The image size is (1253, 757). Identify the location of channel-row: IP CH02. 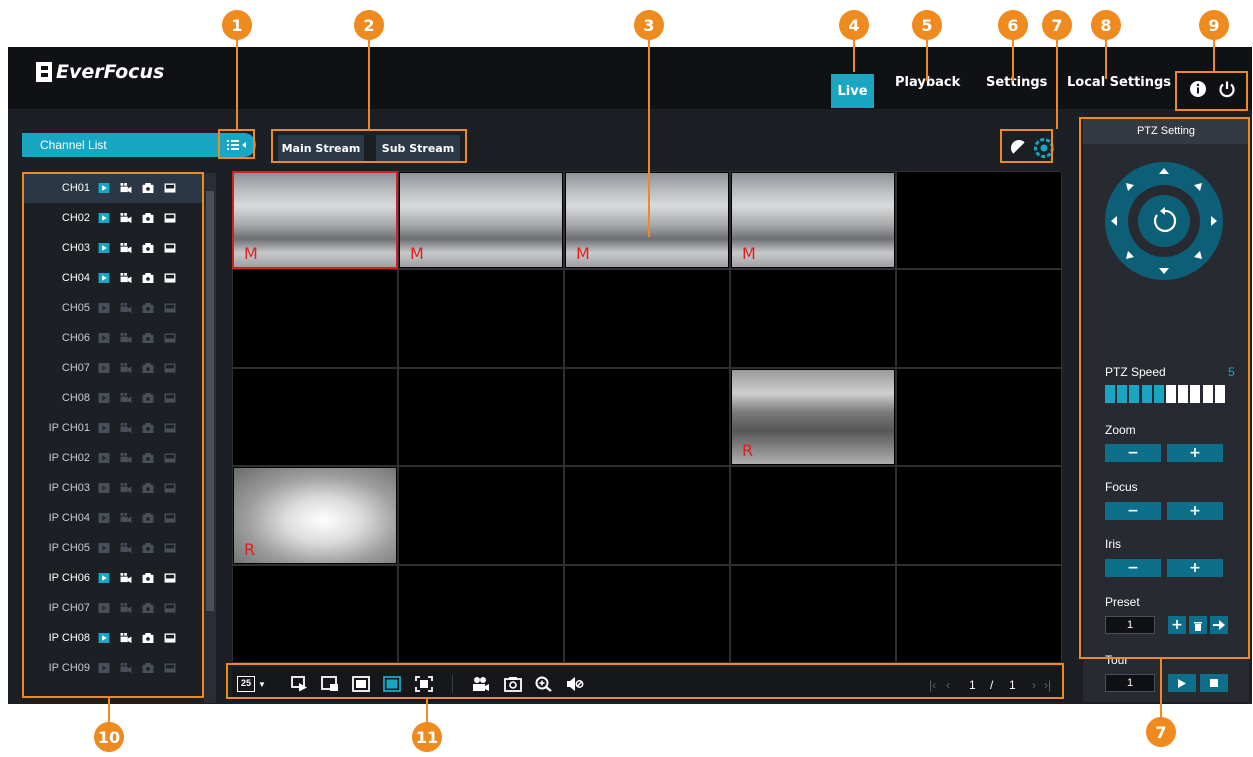
(114, 458).